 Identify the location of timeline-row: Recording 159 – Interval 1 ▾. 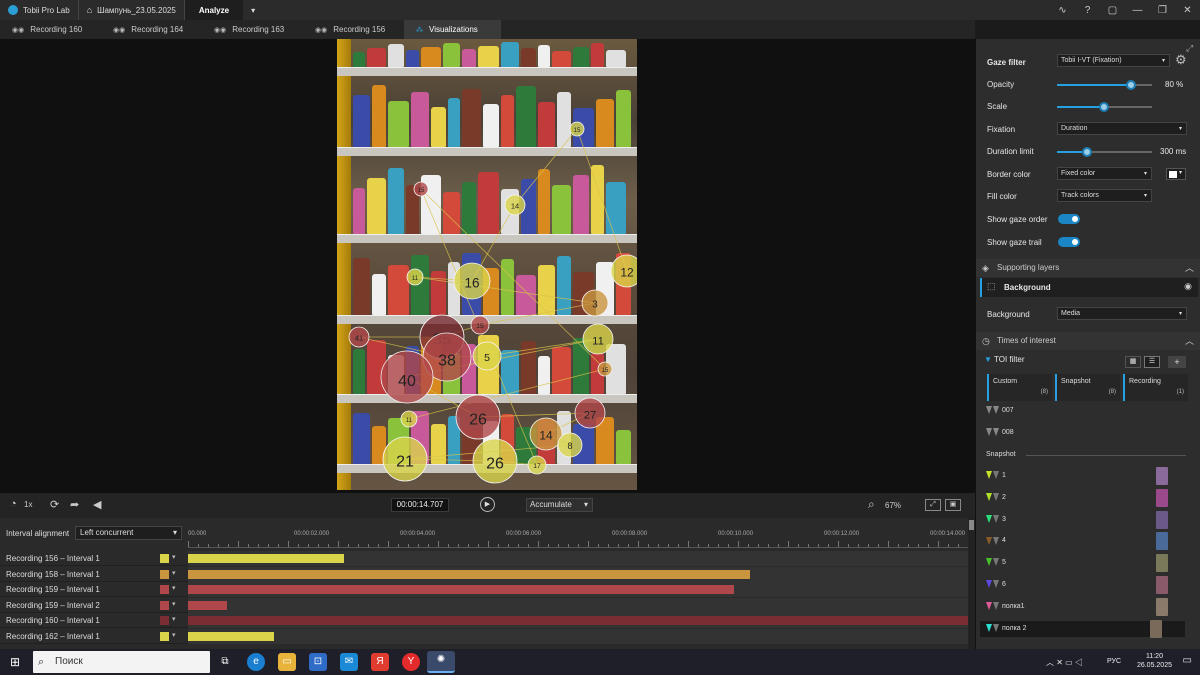
(484, 589).